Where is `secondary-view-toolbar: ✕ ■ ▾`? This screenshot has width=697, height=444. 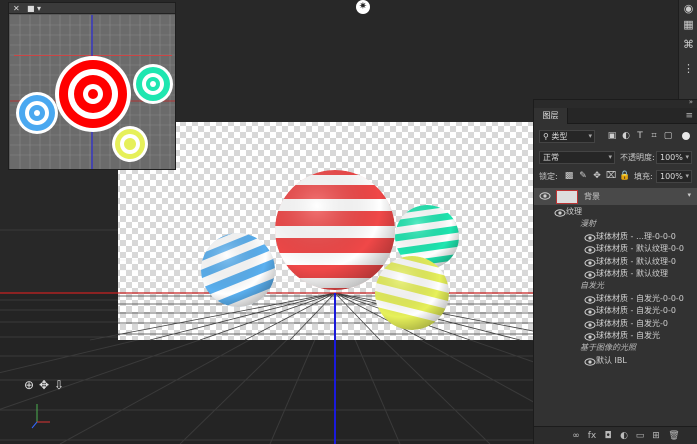 secondary-view-toolbar: ✕ ■ ▾ is located at coordinates (92, 8).